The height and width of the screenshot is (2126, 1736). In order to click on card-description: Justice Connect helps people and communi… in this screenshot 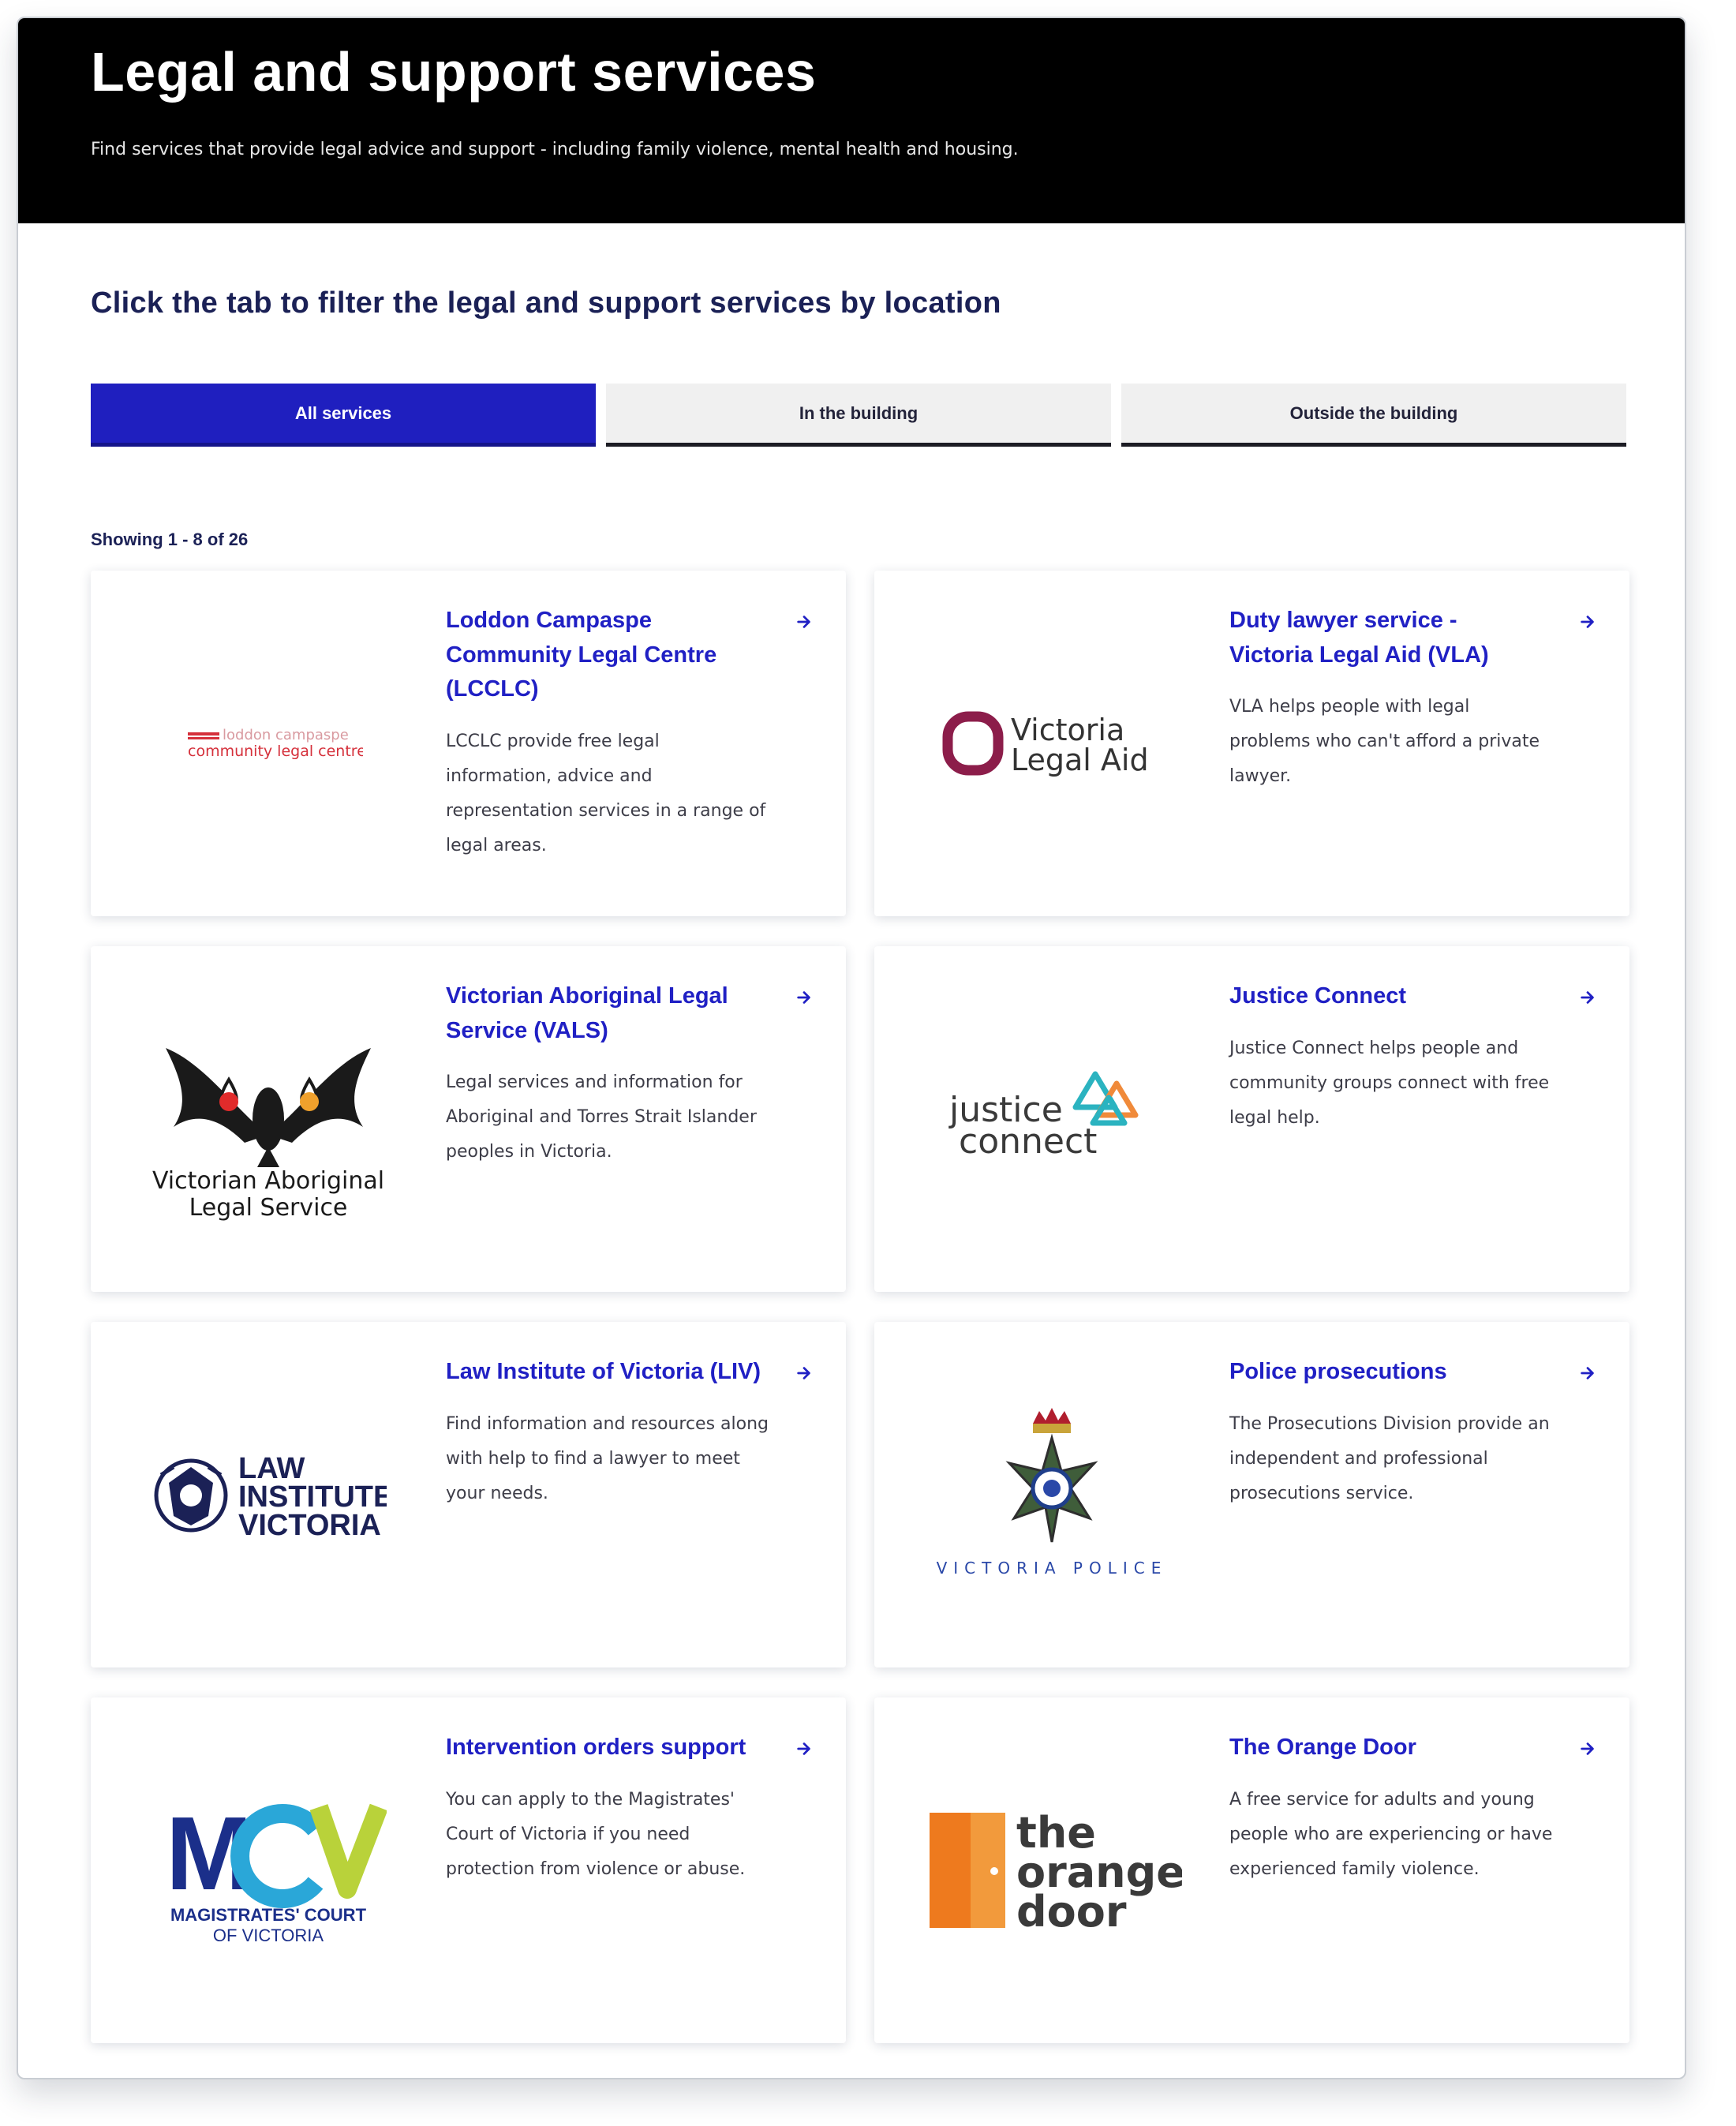, I will do `click(1389, 1083)`.